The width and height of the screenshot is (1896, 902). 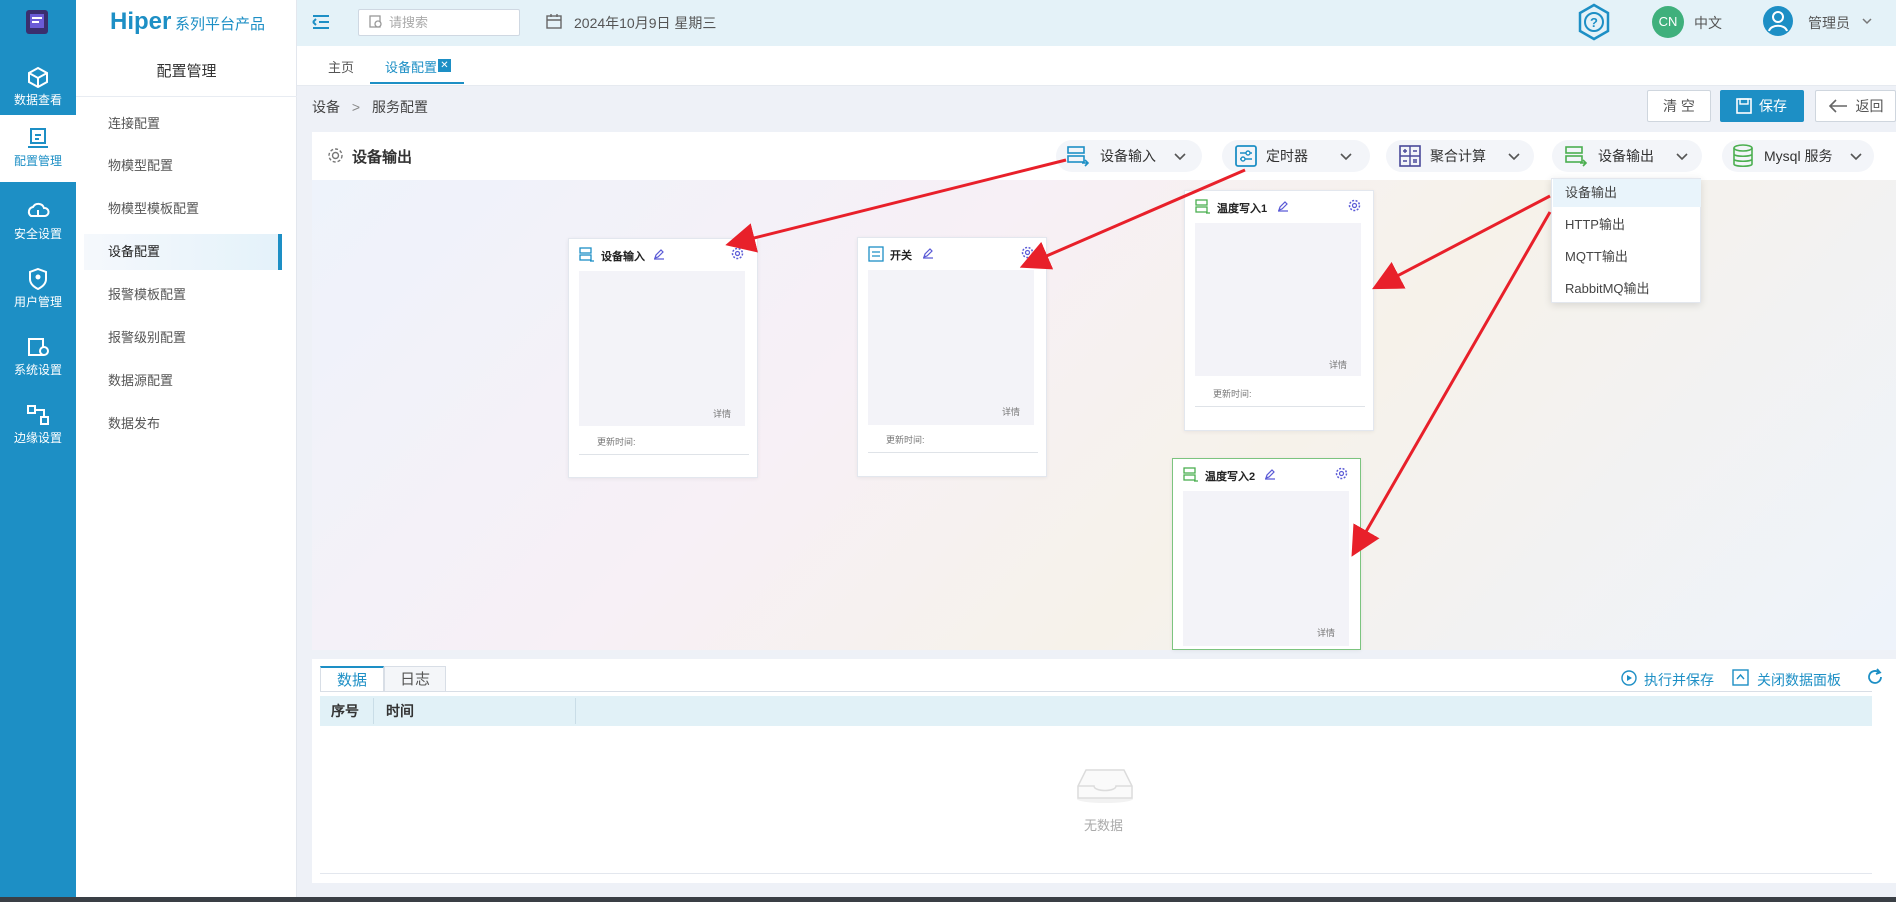 I want to click on tab-bar, so click(x=1096, y=66).